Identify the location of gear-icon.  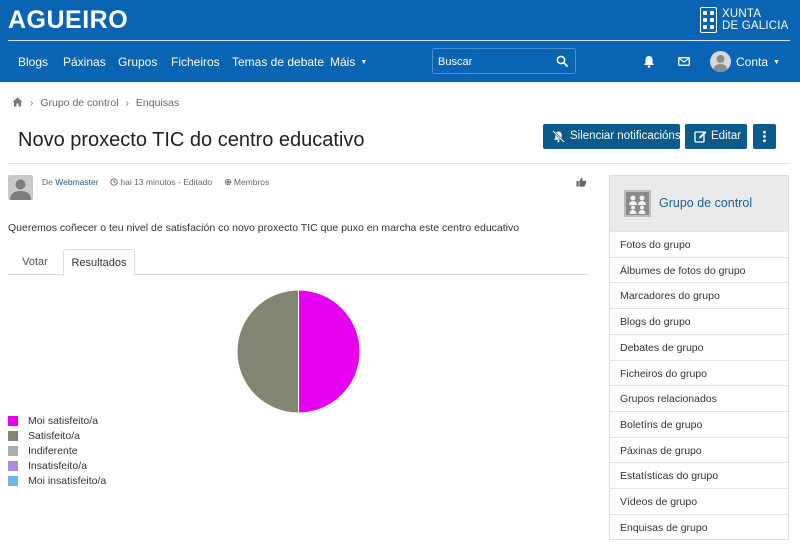
(228, 182).